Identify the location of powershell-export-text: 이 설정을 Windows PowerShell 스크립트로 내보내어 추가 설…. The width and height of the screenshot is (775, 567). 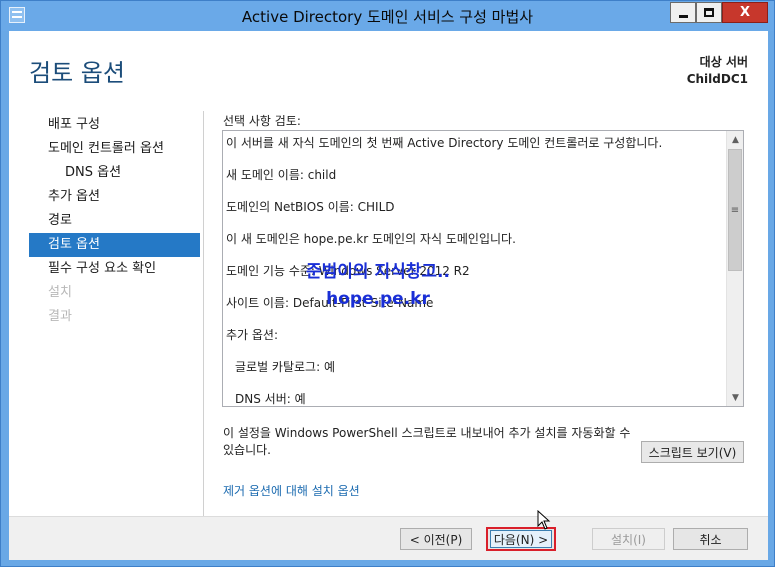
(427, 441).